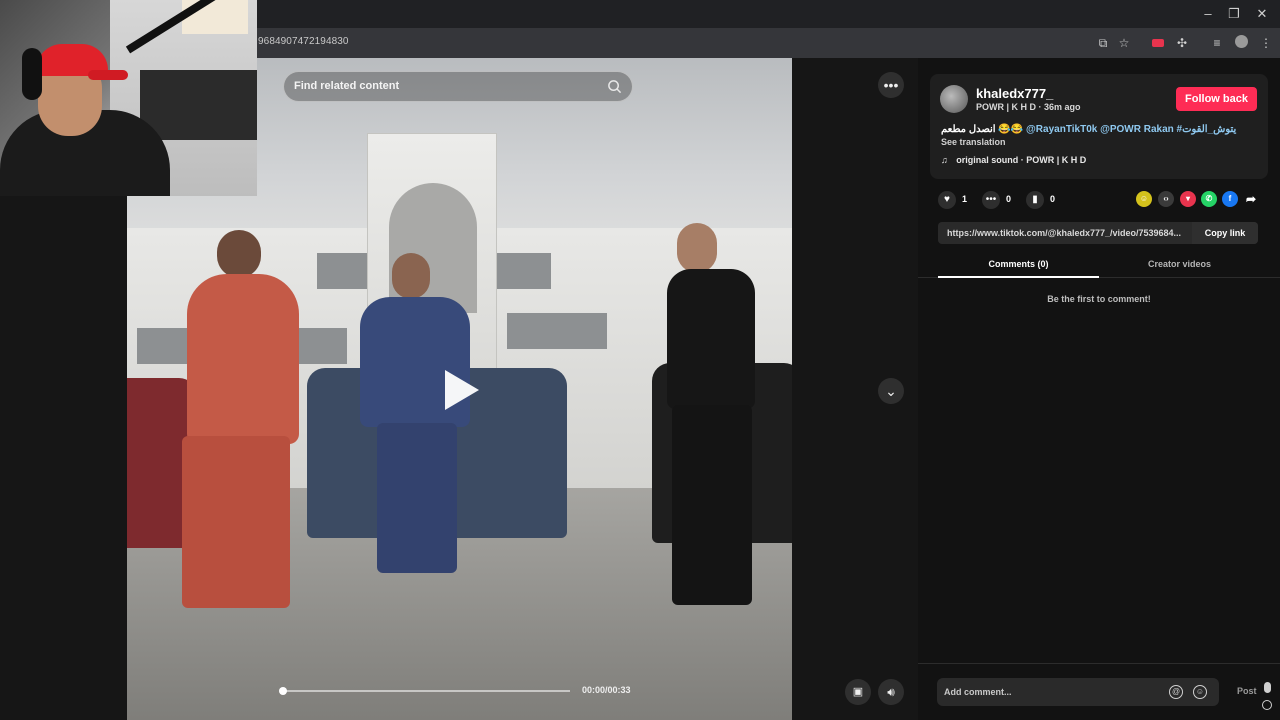  I want to click on search-icon, so click(614, 86).